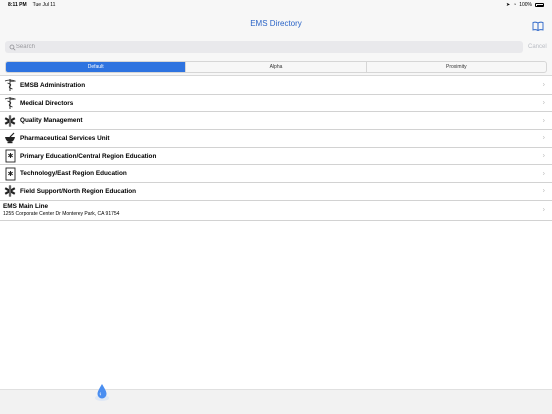  Describe the element at coordinates (515, 5) in the screenshot. I see `wifi-icon: ◔` at that location.